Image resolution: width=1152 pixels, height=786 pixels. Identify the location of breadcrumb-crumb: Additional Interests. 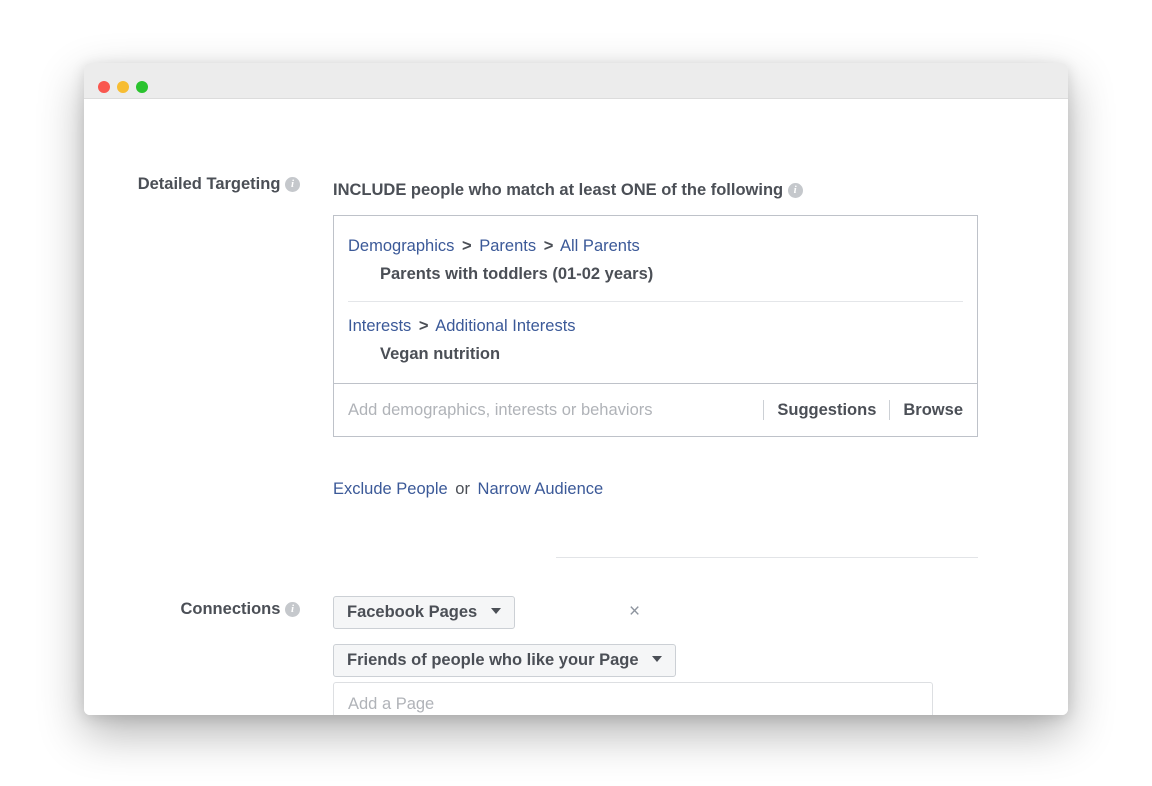
(505, 326).